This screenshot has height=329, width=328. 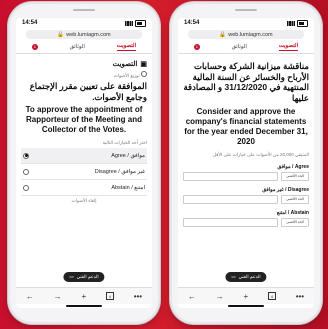 I want to click on ballot-icon: ▣, so click(x=143, y=64).